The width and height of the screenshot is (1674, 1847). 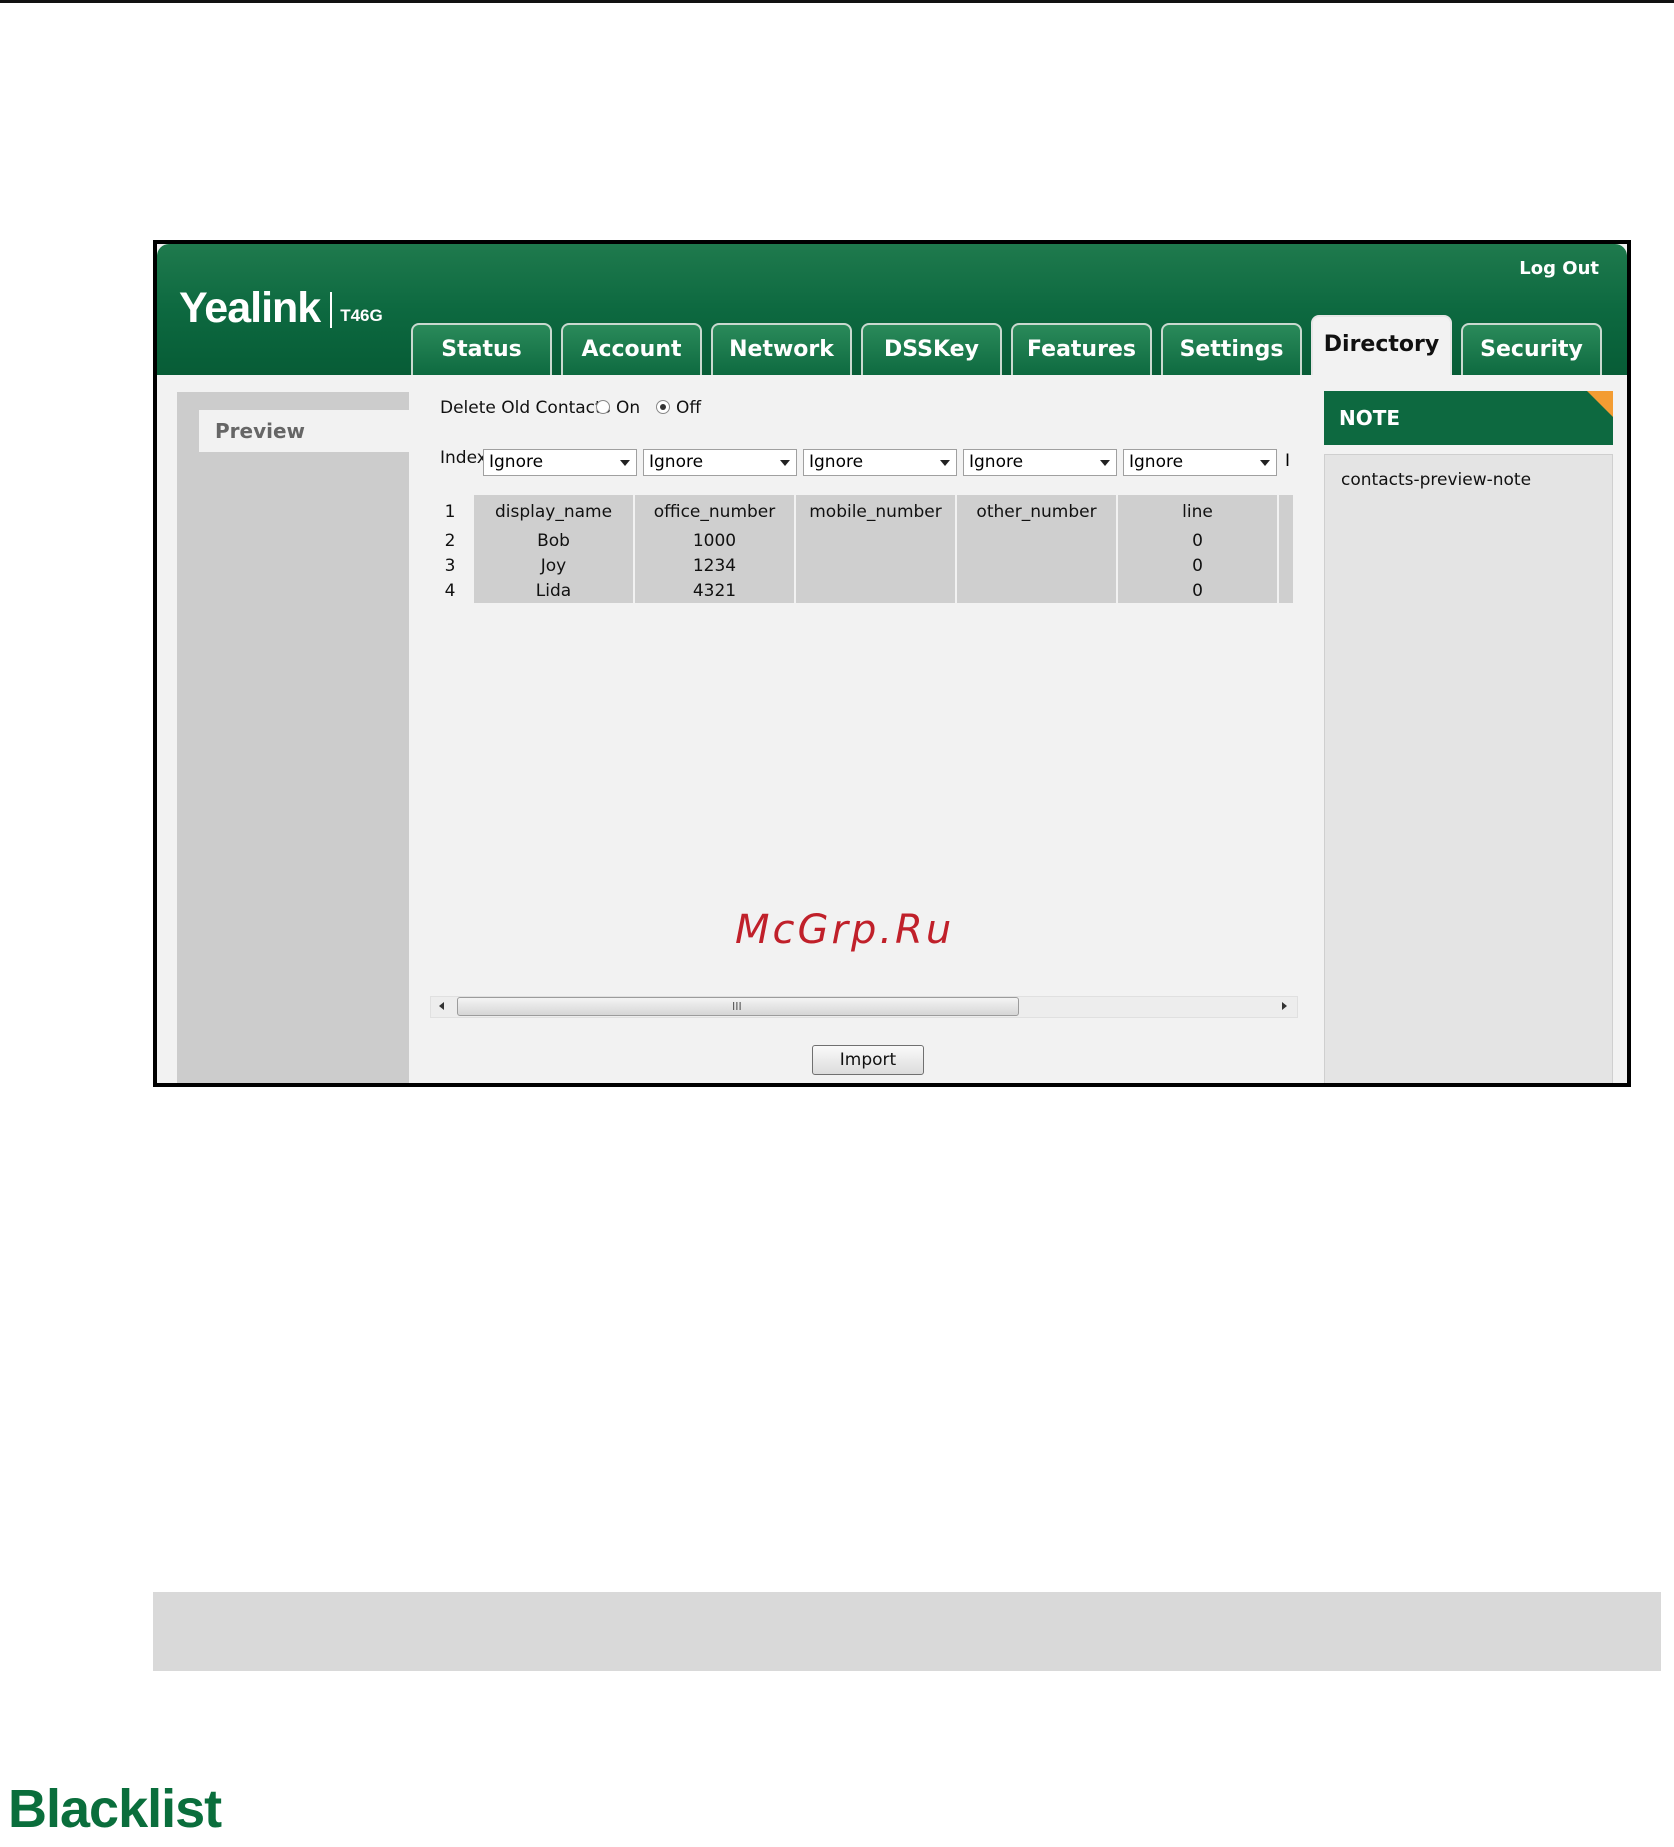 I want to click on top-rule, so click(x=837, y=1).